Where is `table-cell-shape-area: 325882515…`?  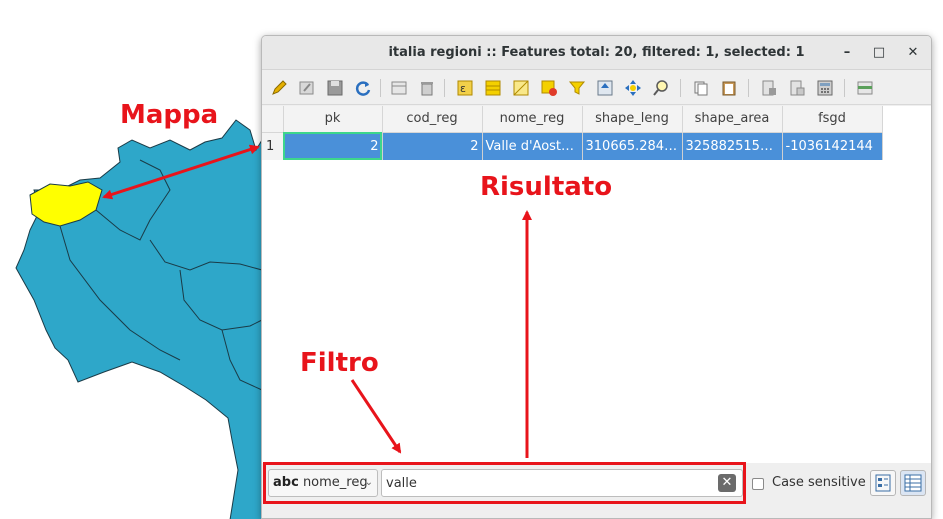
table-cell-shape-area: 325882515… is located at coordinates (732, 146).